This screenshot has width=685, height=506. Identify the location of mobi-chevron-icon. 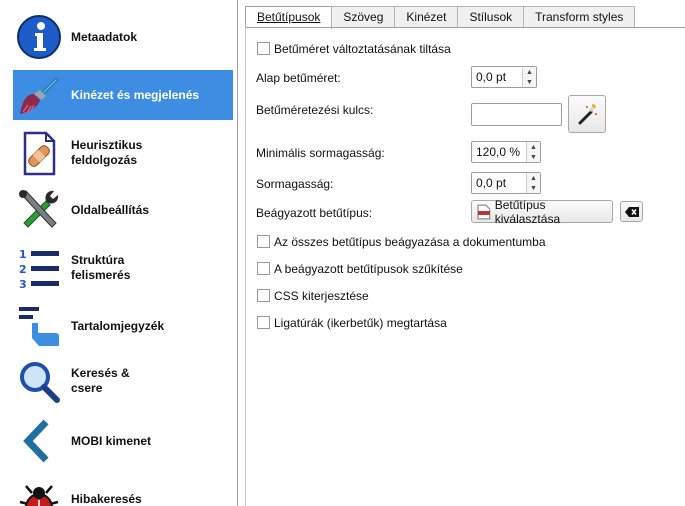
(39, 441).